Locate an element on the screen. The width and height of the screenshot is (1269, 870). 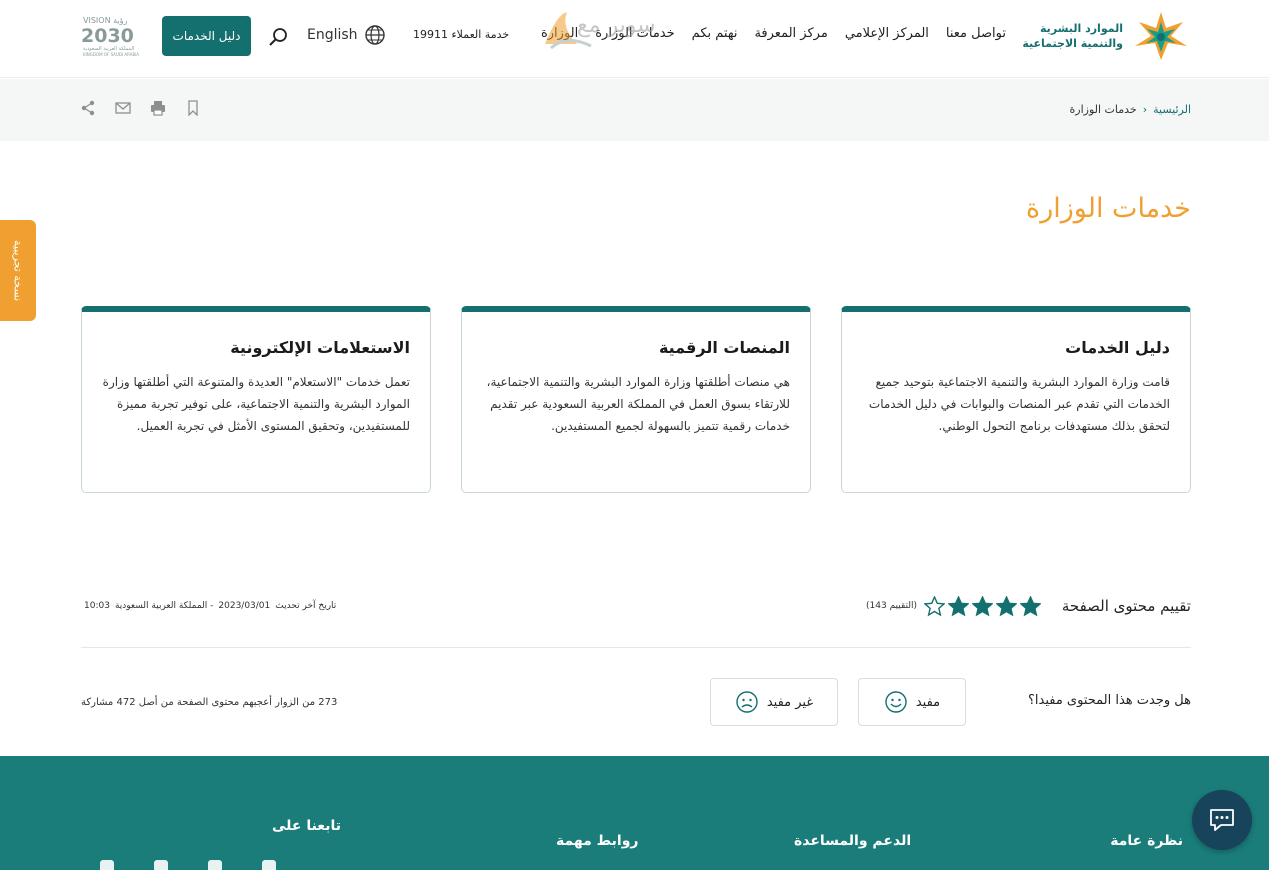
breadcrumb-home: الرئيسية is located at coordinates (1172, 109).